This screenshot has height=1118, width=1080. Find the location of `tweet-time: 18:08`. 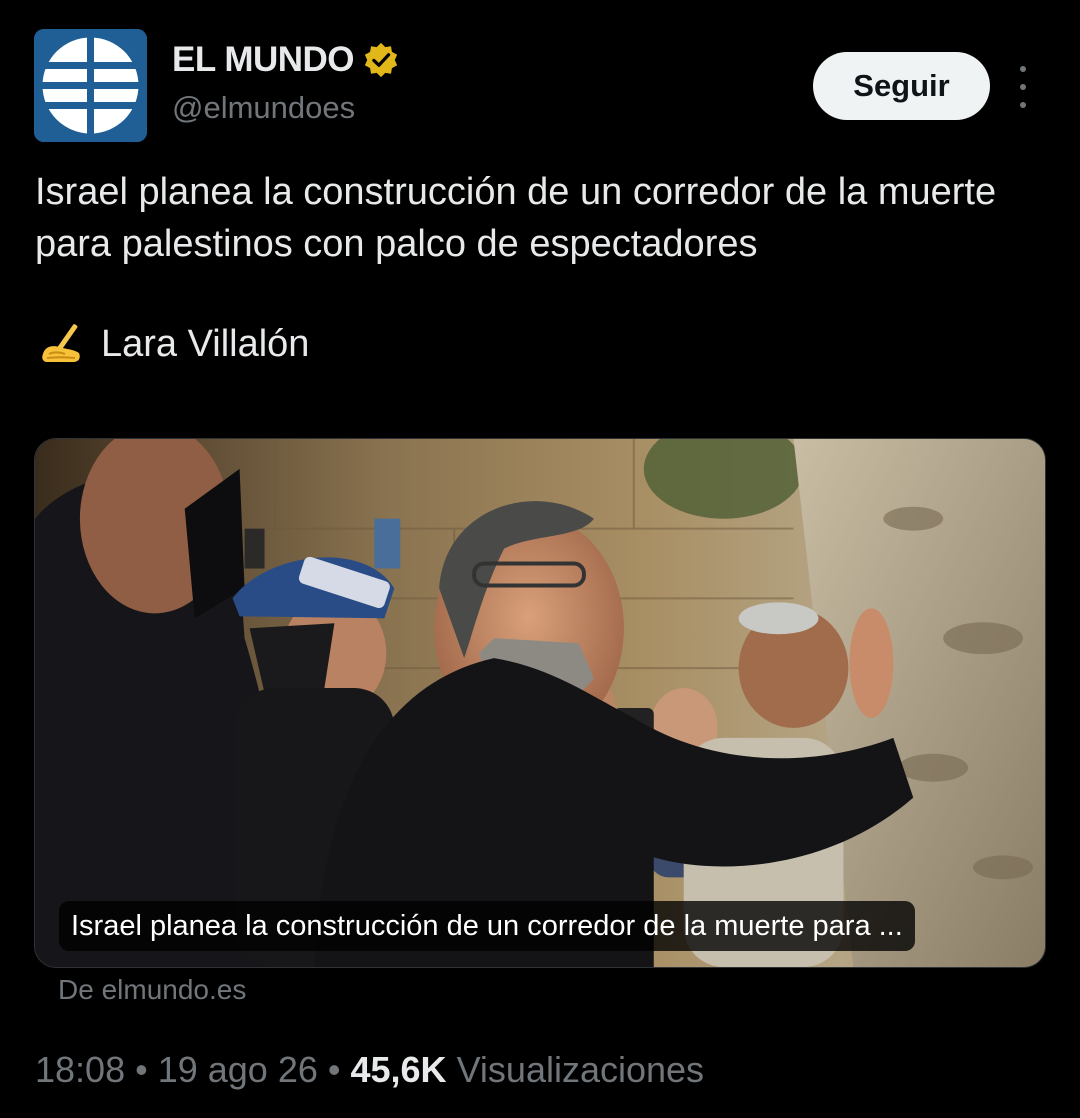

tweet-time: 18:08 is located at coordinates (80, 1070).